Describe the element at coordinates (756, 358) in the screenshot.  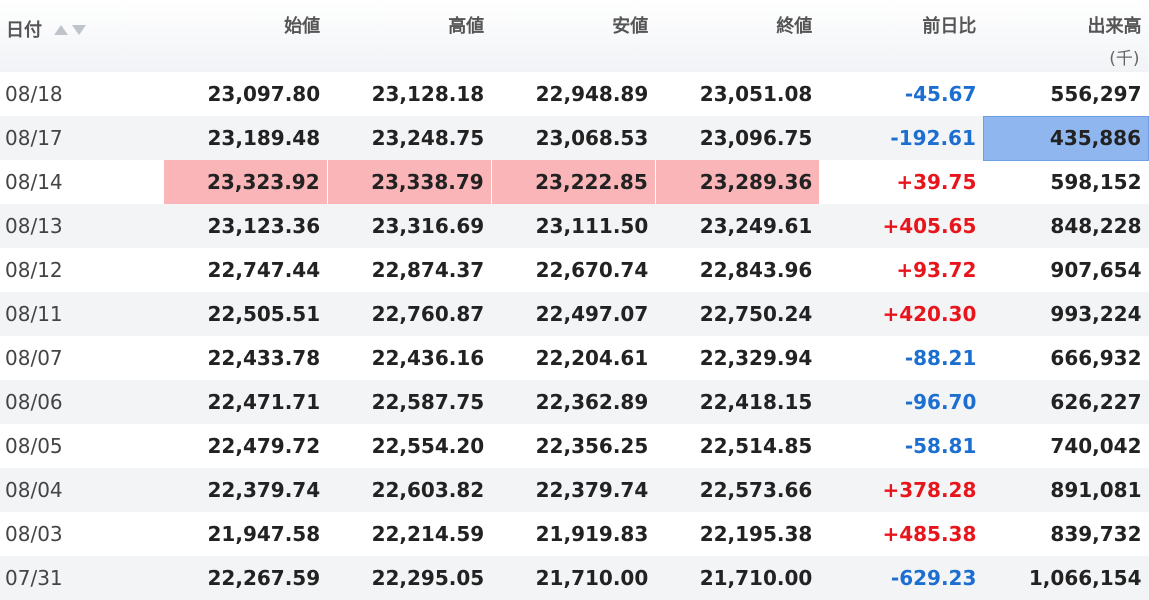
I see `close-cell: 22,329.94` at that location.